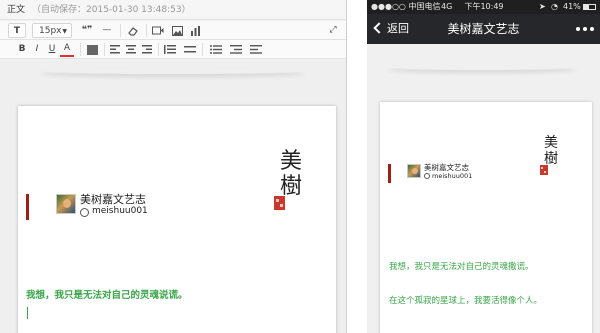 Image resolution: width=600 pixels, height=333 pixels. Describe the element at coordinates (170, 49) in the screenshot. I see `line-height-icon` at that location.